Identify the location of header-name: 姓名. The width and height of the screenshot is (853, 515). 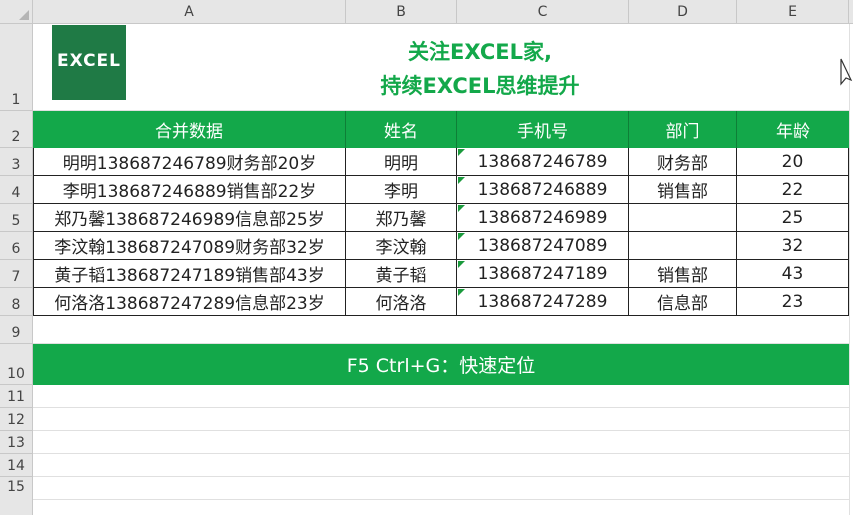
(401, 129).